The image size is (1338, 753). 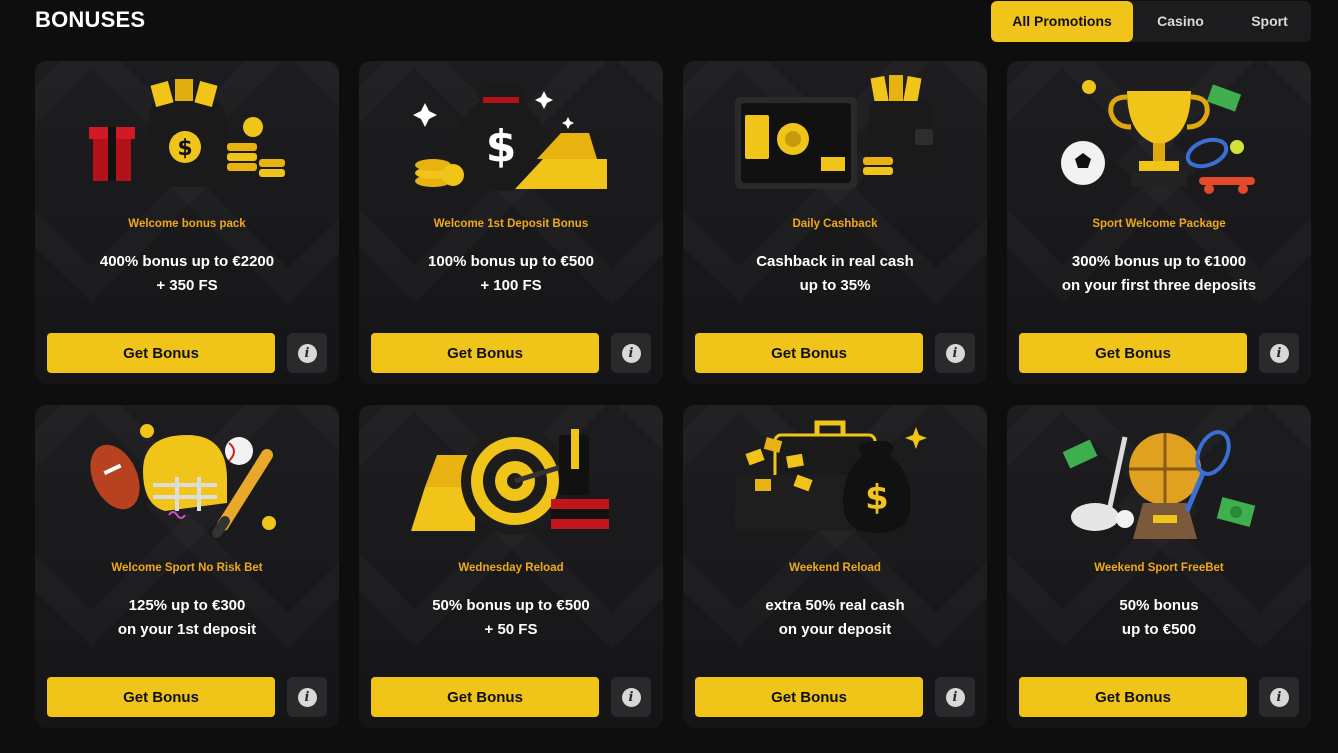 I want to click on card-description: extra 50% real cash on your deposit, so click(x=835, y=617).